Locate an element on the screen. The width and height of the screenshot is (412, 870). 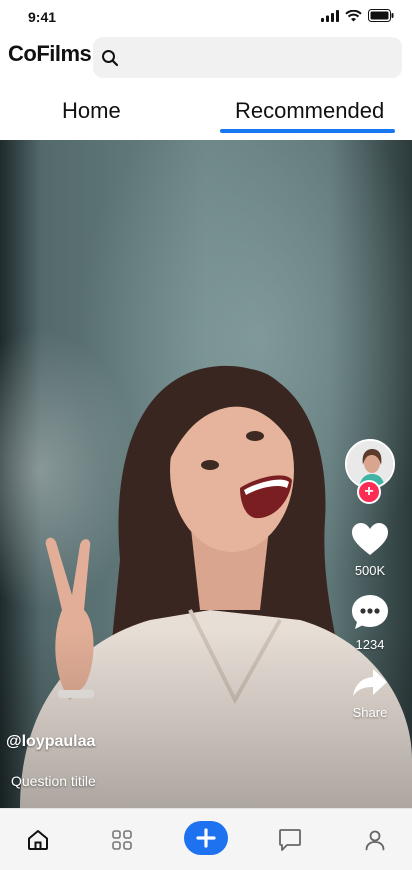
chat-icon is located at coordinates (290, 840).